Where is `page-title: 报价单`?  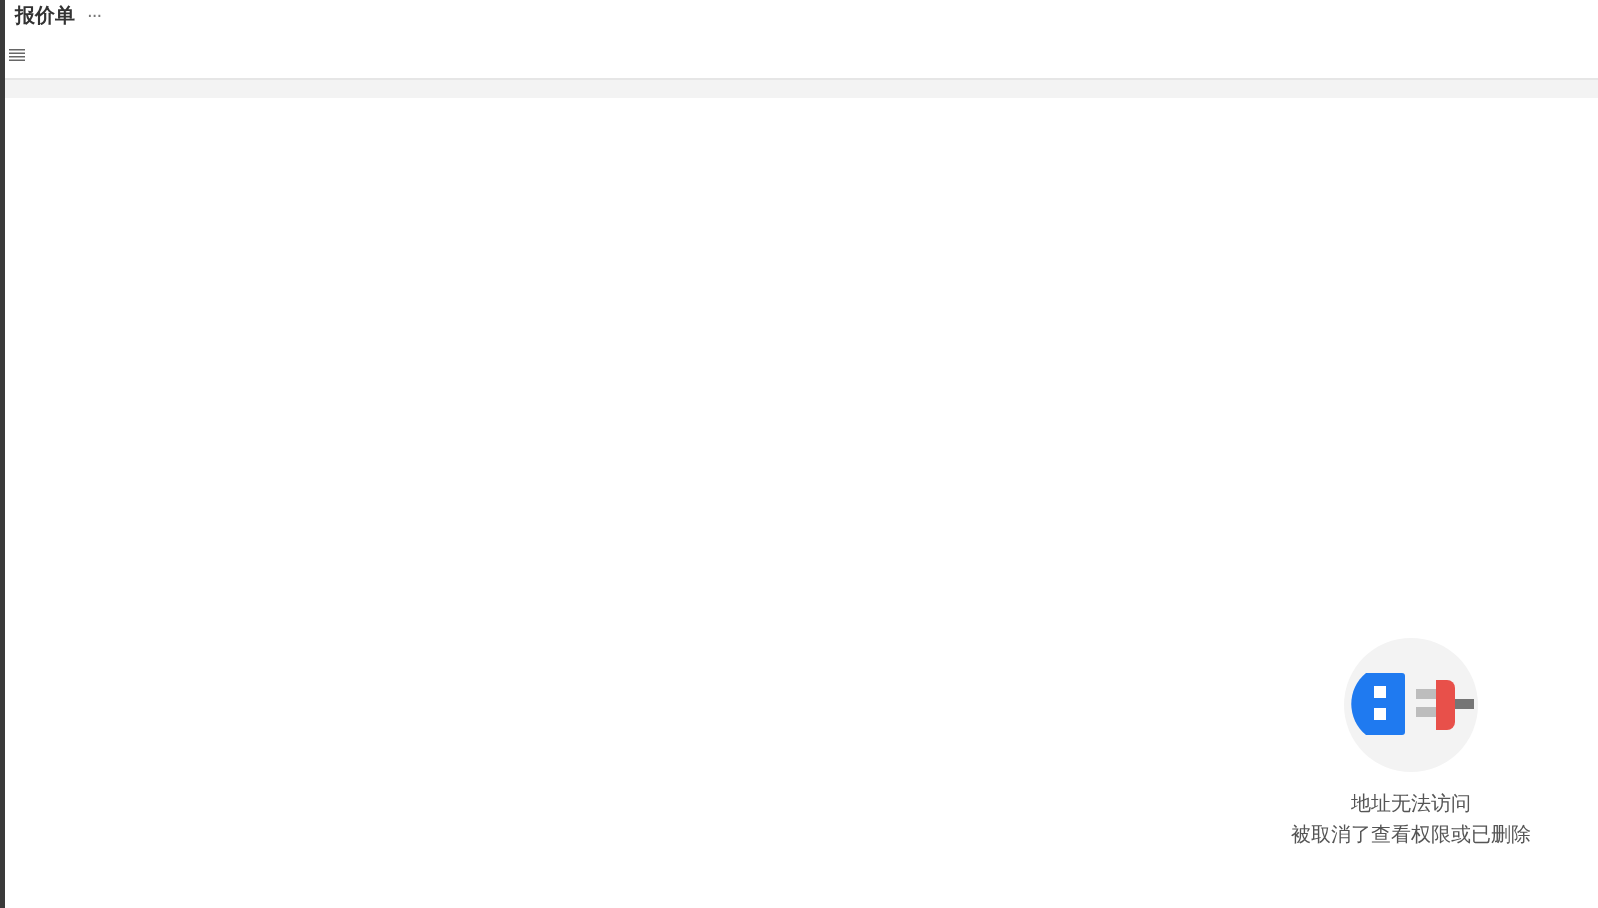 page-title: 报价单 is located at coordinates (45, 15).